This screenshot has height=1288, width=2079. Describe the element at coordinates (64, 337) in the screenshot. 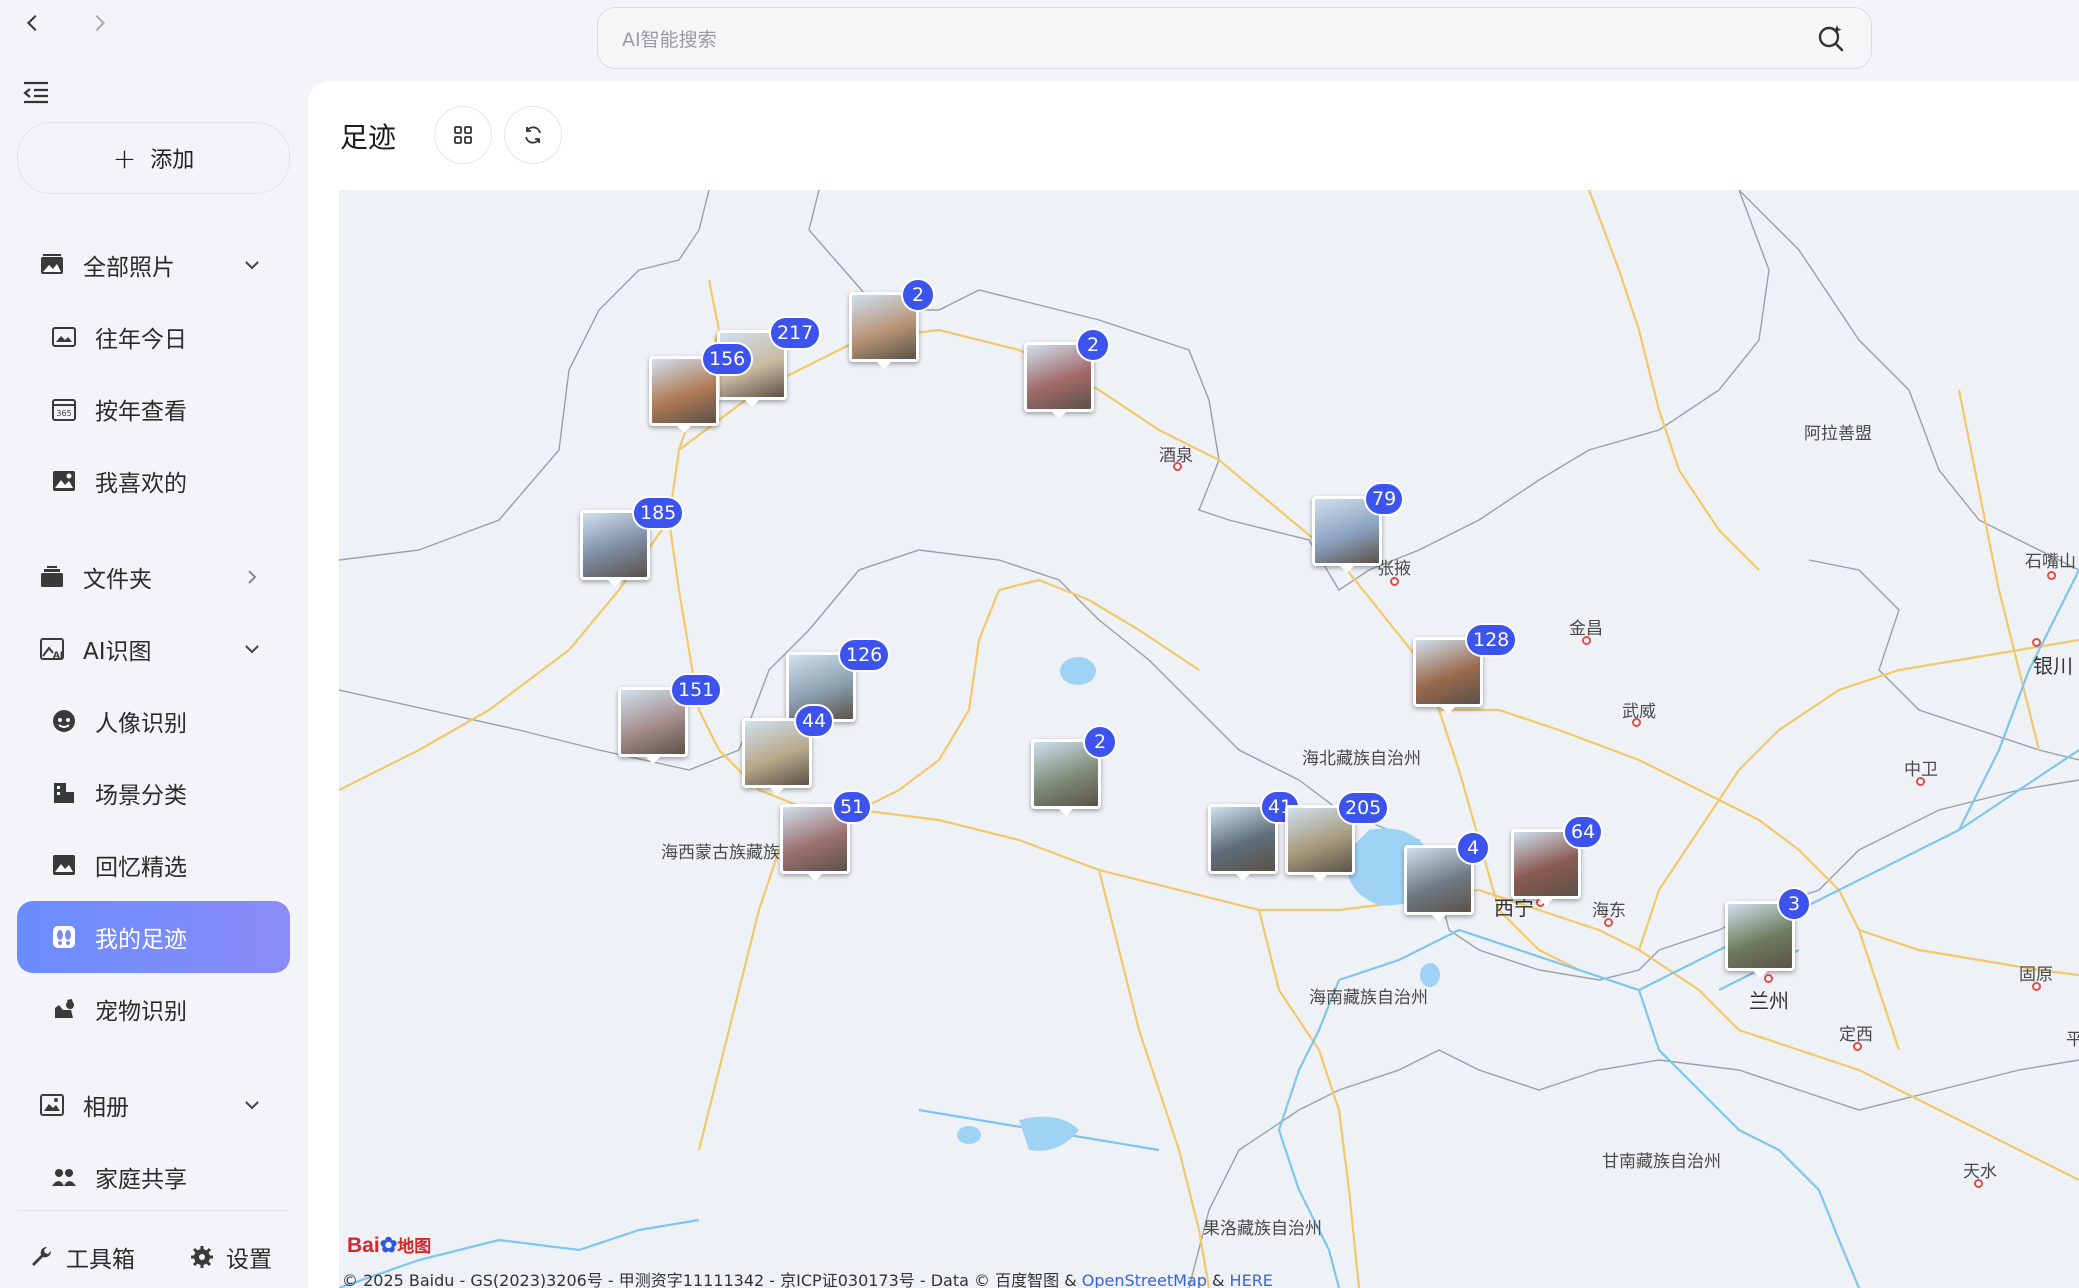

I see `image-frame-icon` at that location.